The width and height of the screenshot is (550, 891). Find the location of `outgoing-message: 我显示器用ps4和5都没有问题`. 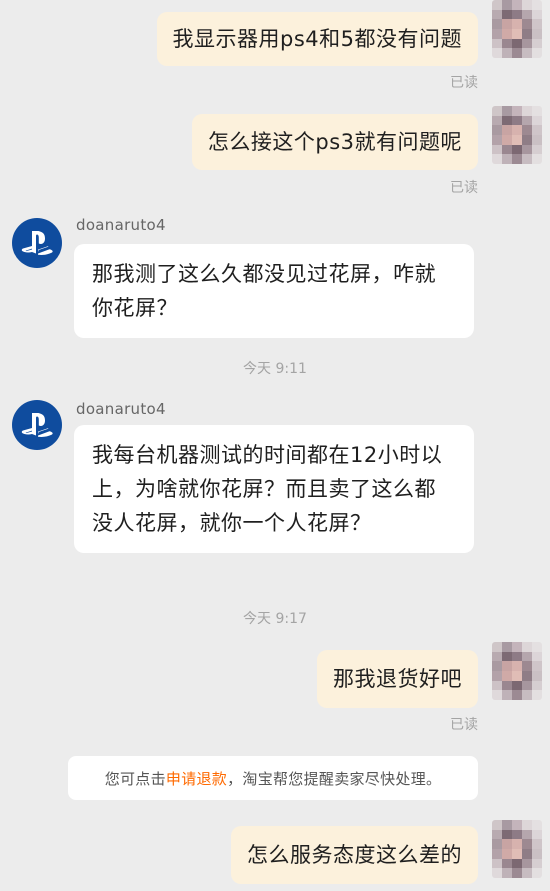

outgoing-message: 我显示器用ps4和5都没有问题 is located at coordinates (317, 39).